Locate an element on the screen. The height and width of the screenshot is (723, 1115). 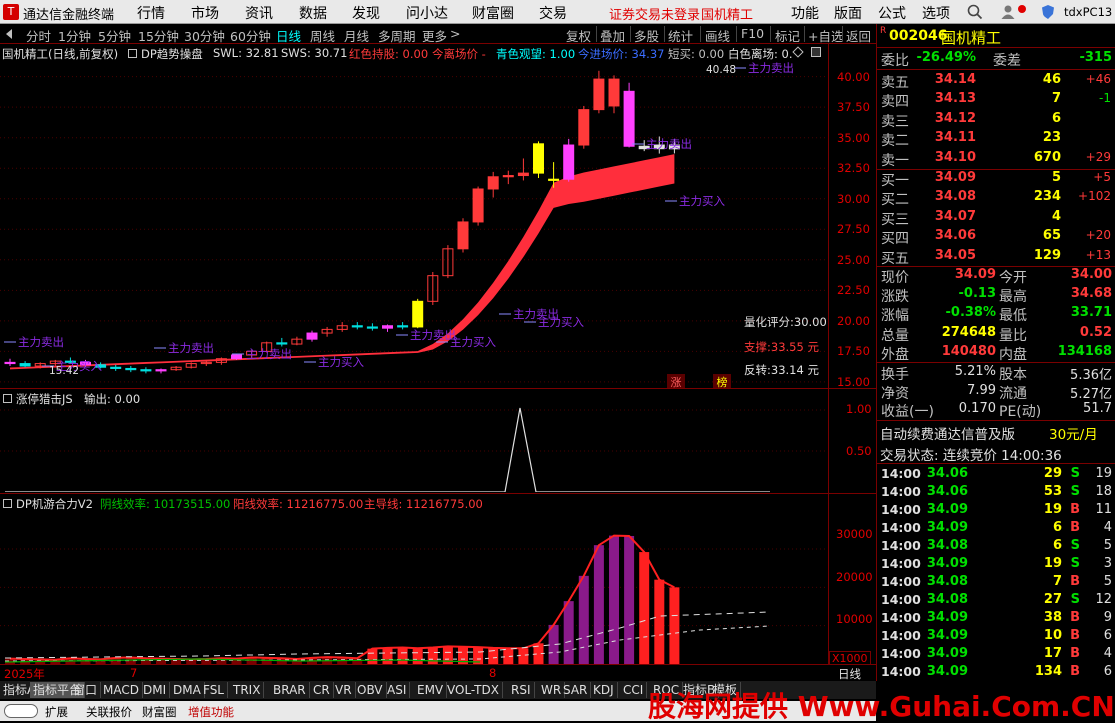
collapse-left-icon is located at coordinates (9, 34).